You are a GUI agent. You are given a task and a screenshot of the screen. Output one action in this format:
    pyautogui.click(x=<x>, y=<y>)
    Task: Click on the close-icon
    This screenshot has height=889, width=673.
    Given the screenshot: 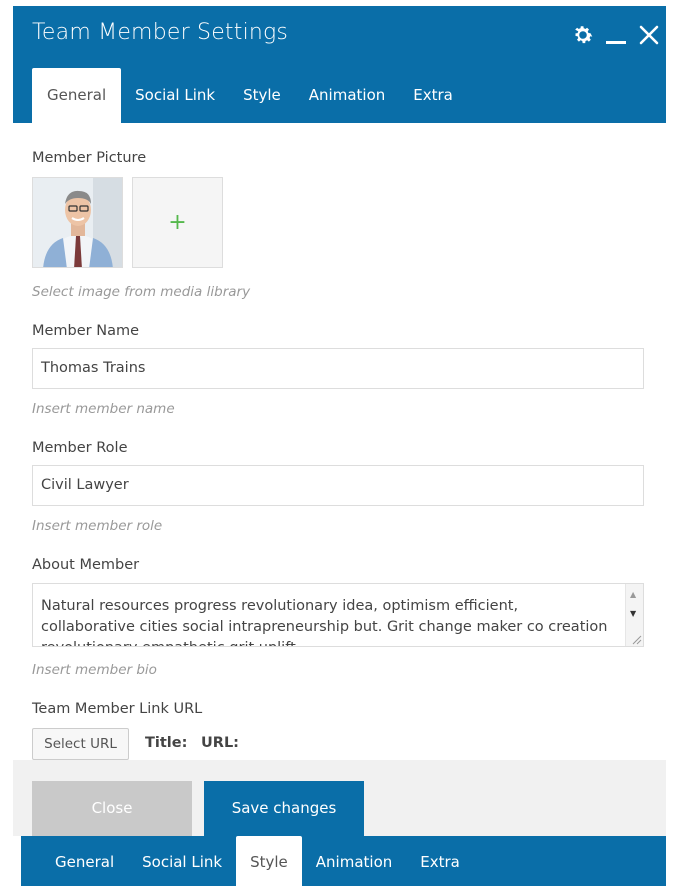 What is the action you would take?
    pyautogui.click(x=649, y=35)
    